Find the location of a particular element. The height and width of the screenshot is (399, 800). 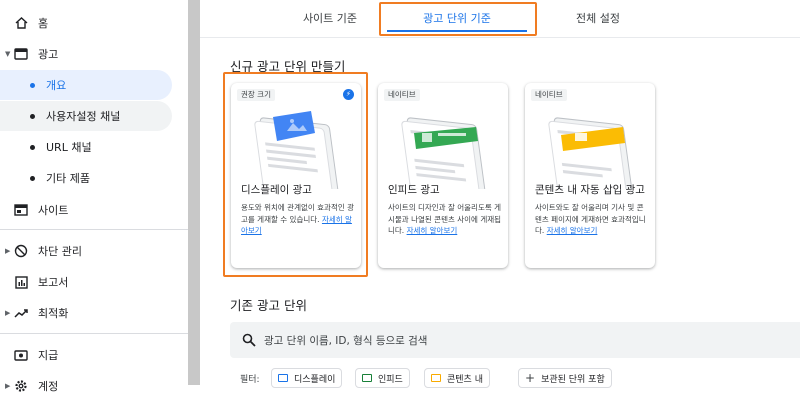

ads-icon is located at coordinates (21, 54).